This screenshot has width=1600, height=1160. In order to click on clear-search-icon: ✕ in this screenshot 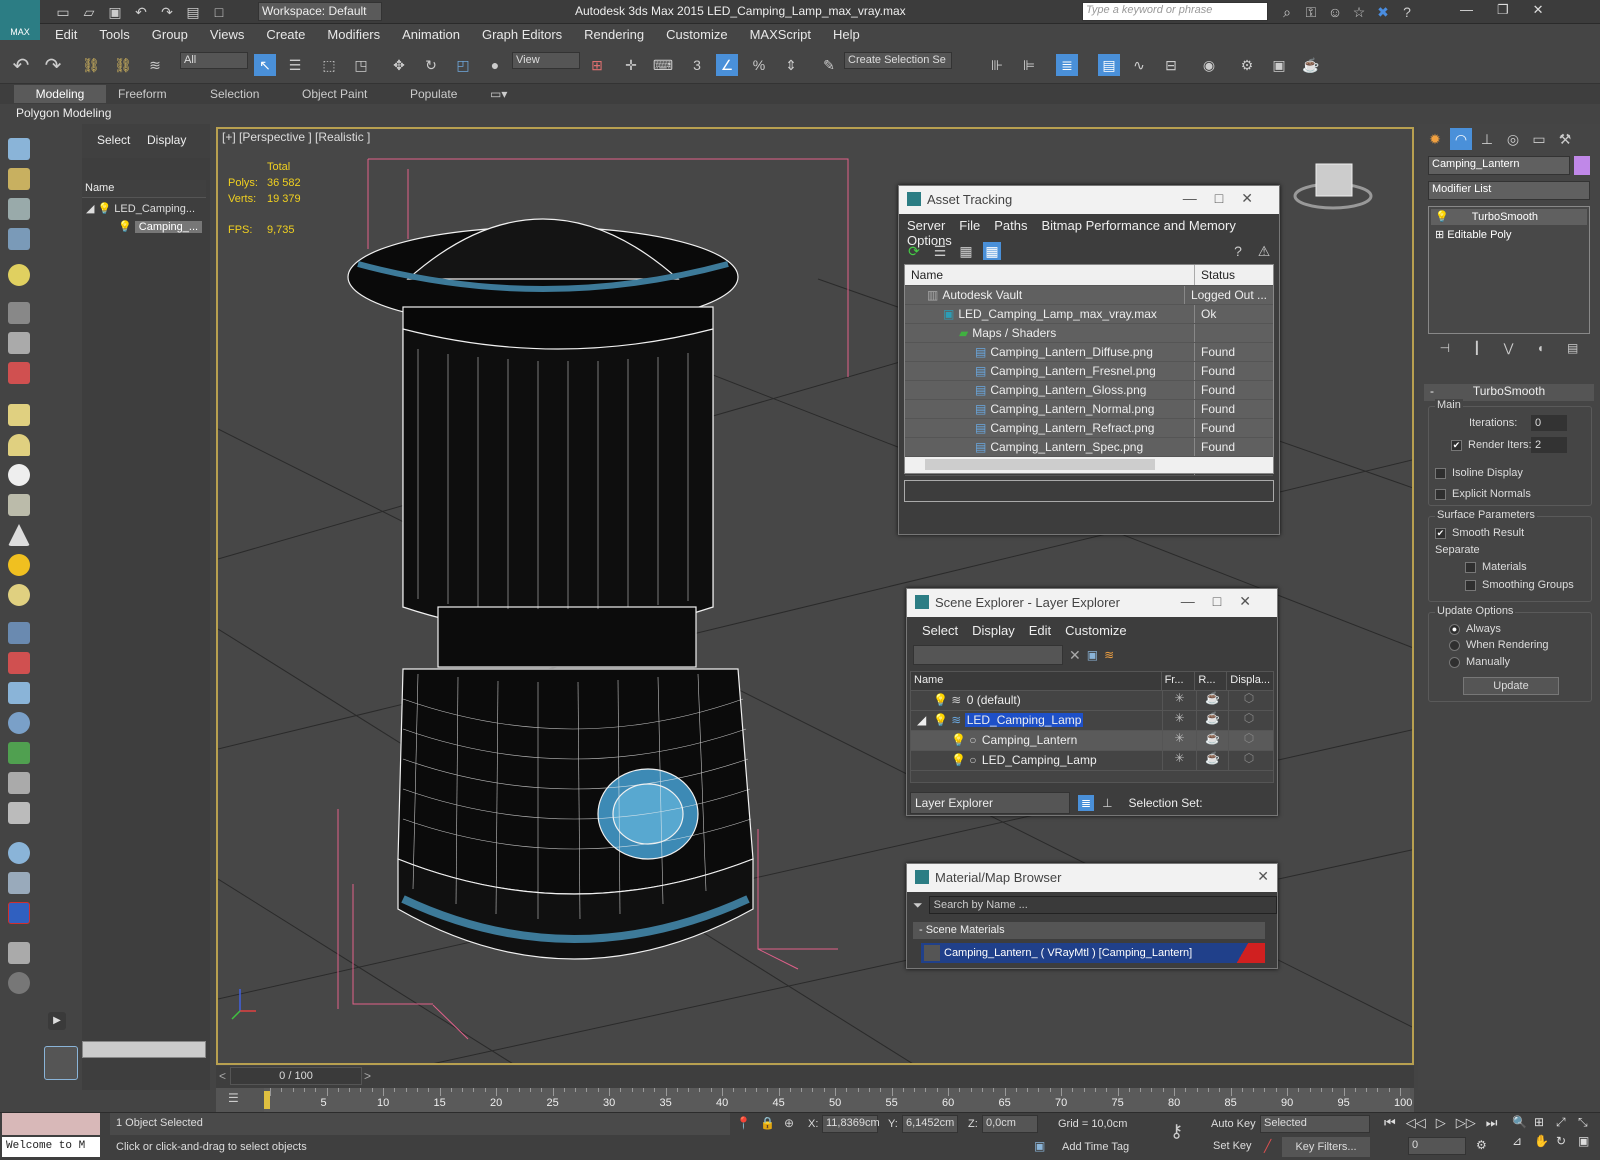, I will do `click(1075, 655)`.